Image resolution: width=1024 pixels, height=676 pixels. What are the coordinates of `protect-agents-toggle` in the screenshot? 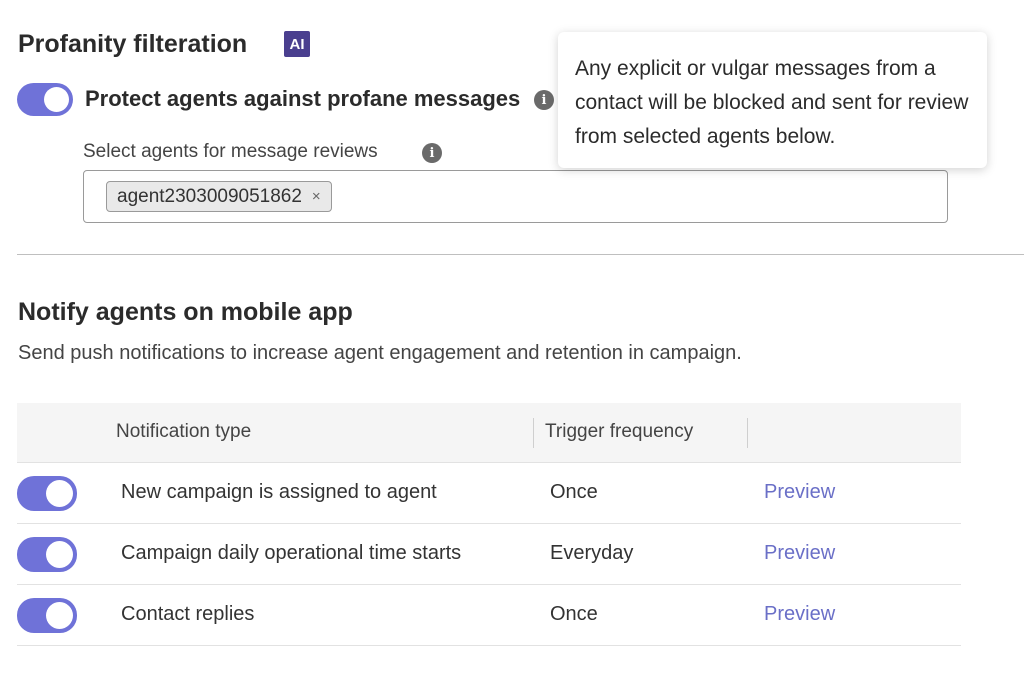 It's located at (45, 99).